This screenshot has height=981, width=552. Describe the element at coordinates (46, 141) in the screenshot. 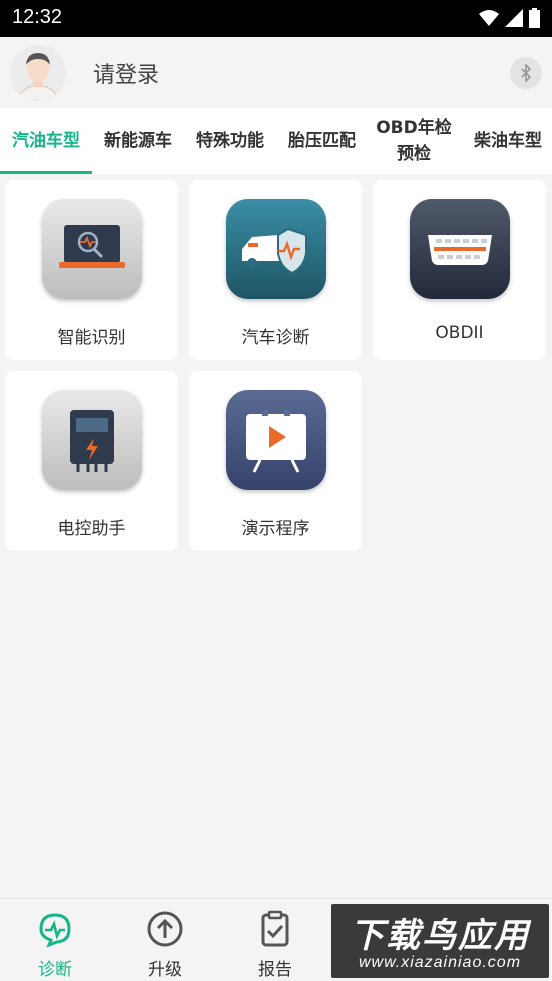

I see `tab-gasoline: 汽油车型` at that location.